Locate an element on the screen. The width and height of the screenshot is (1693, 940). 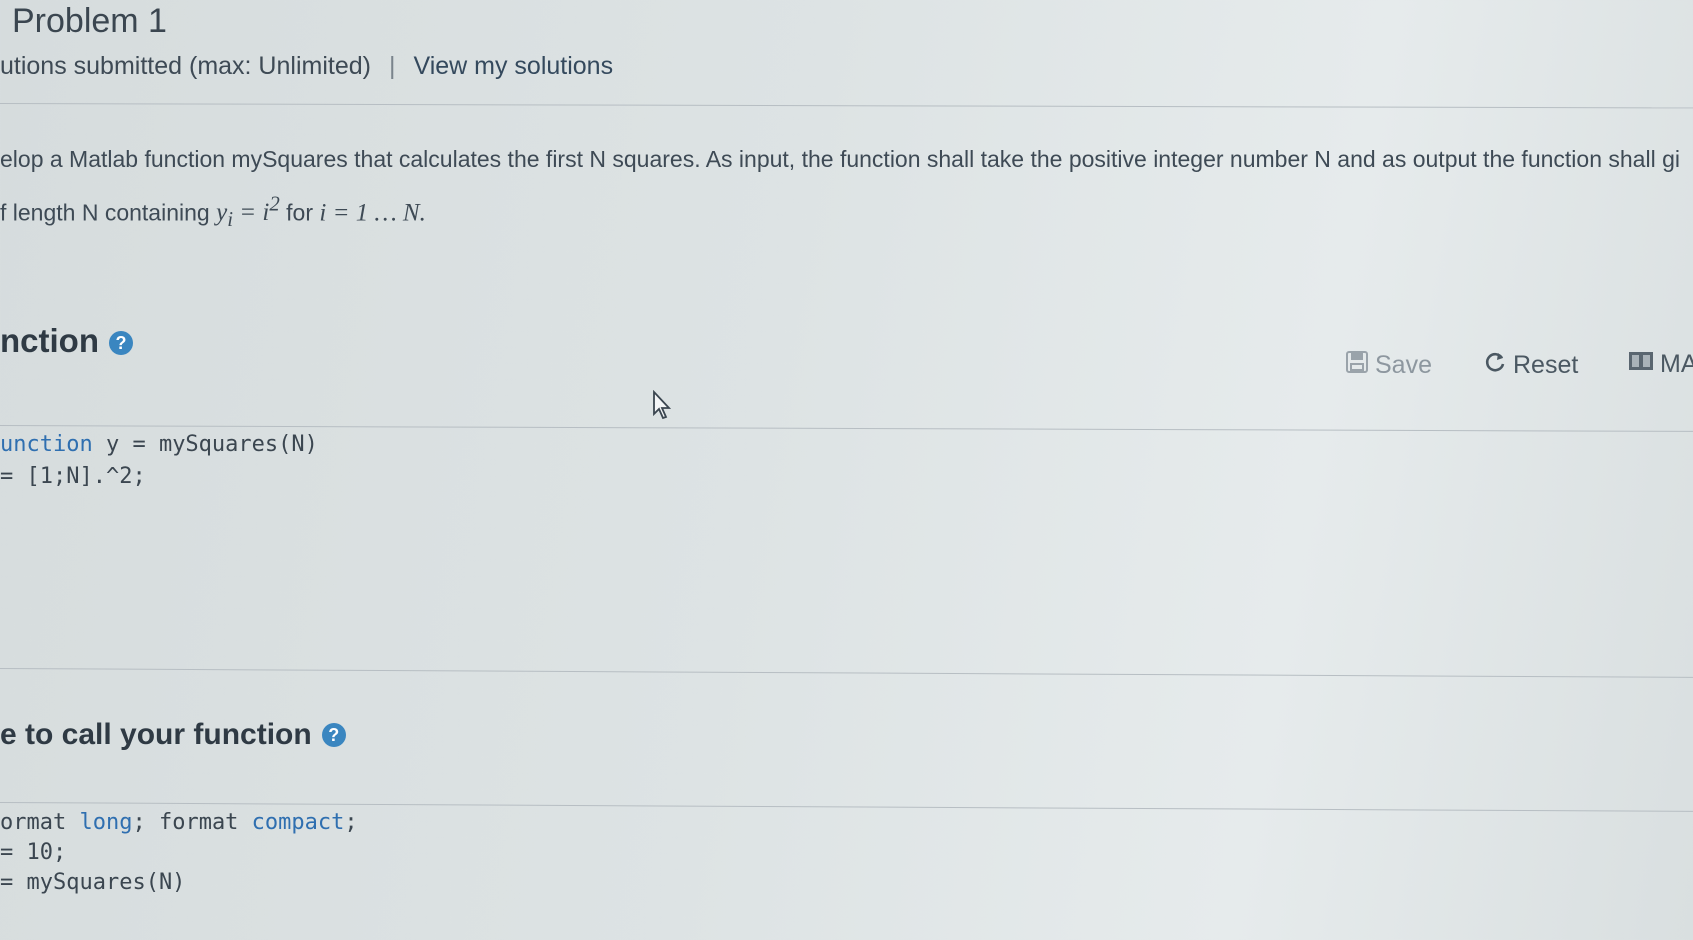
page-title: Problem 1 is located at coordinates (89, 21).